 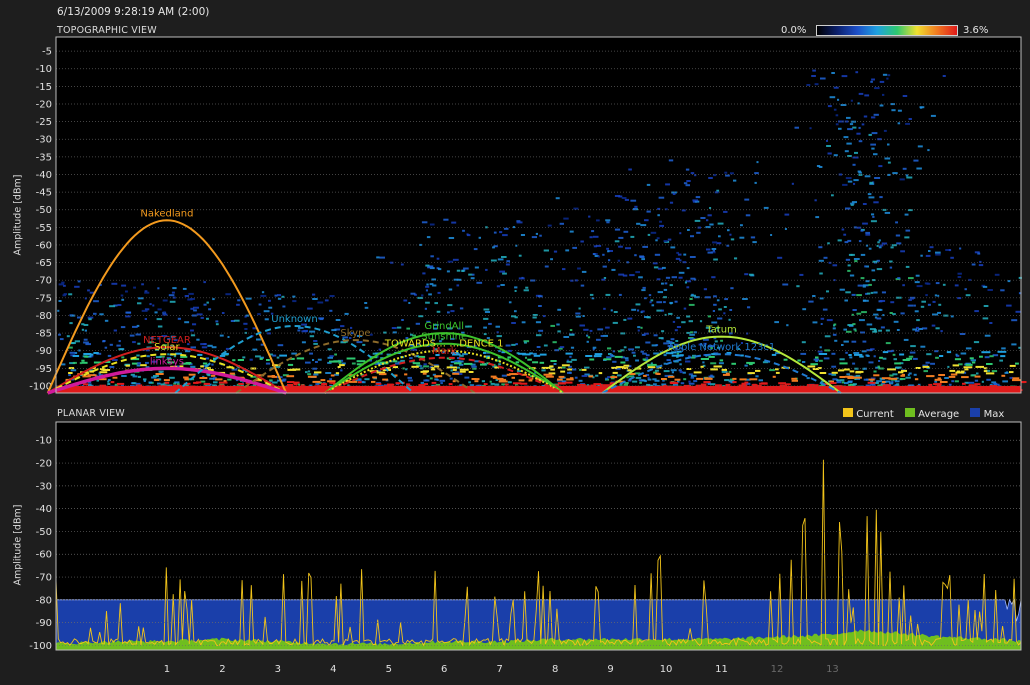 I want to click on planar-y-tick-label: -70, so click(x=44, y=578).